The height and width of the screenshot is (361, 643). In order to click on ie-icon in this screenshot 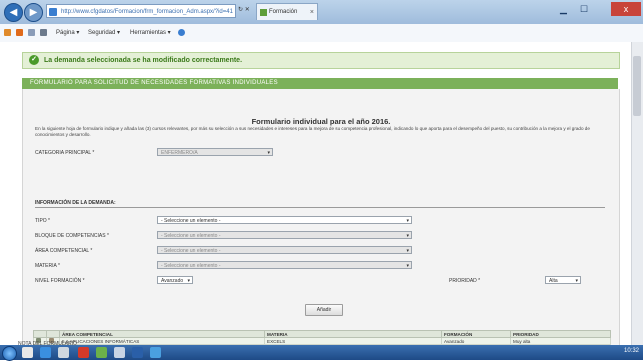, I will do `click(155, 352)`.